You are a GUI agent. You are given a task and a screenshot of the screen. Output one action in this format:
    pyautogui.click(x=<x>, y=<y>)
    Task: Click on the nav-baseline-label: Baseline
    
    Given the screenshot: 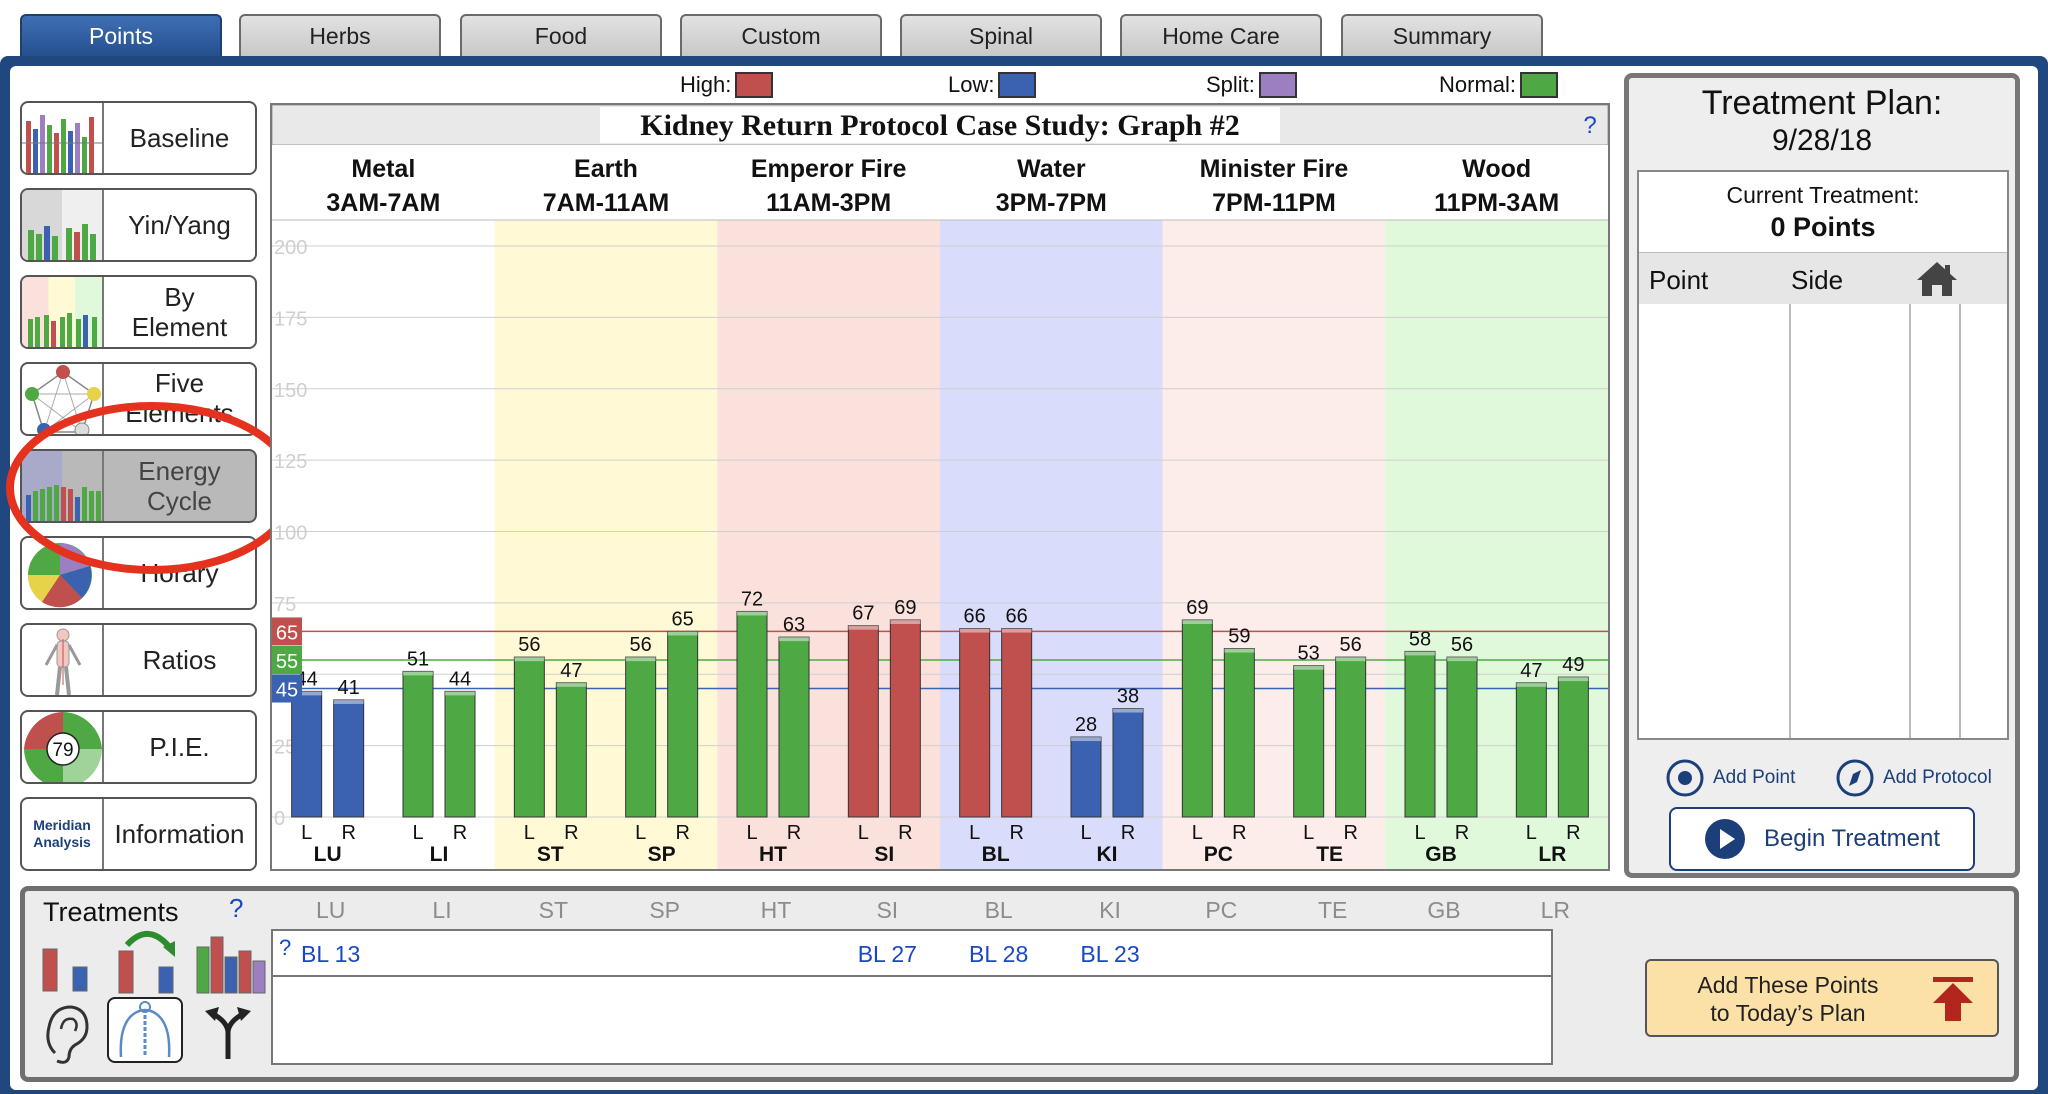 What is the action you would take?
    pyautogui.click(x=179, y=138)
    